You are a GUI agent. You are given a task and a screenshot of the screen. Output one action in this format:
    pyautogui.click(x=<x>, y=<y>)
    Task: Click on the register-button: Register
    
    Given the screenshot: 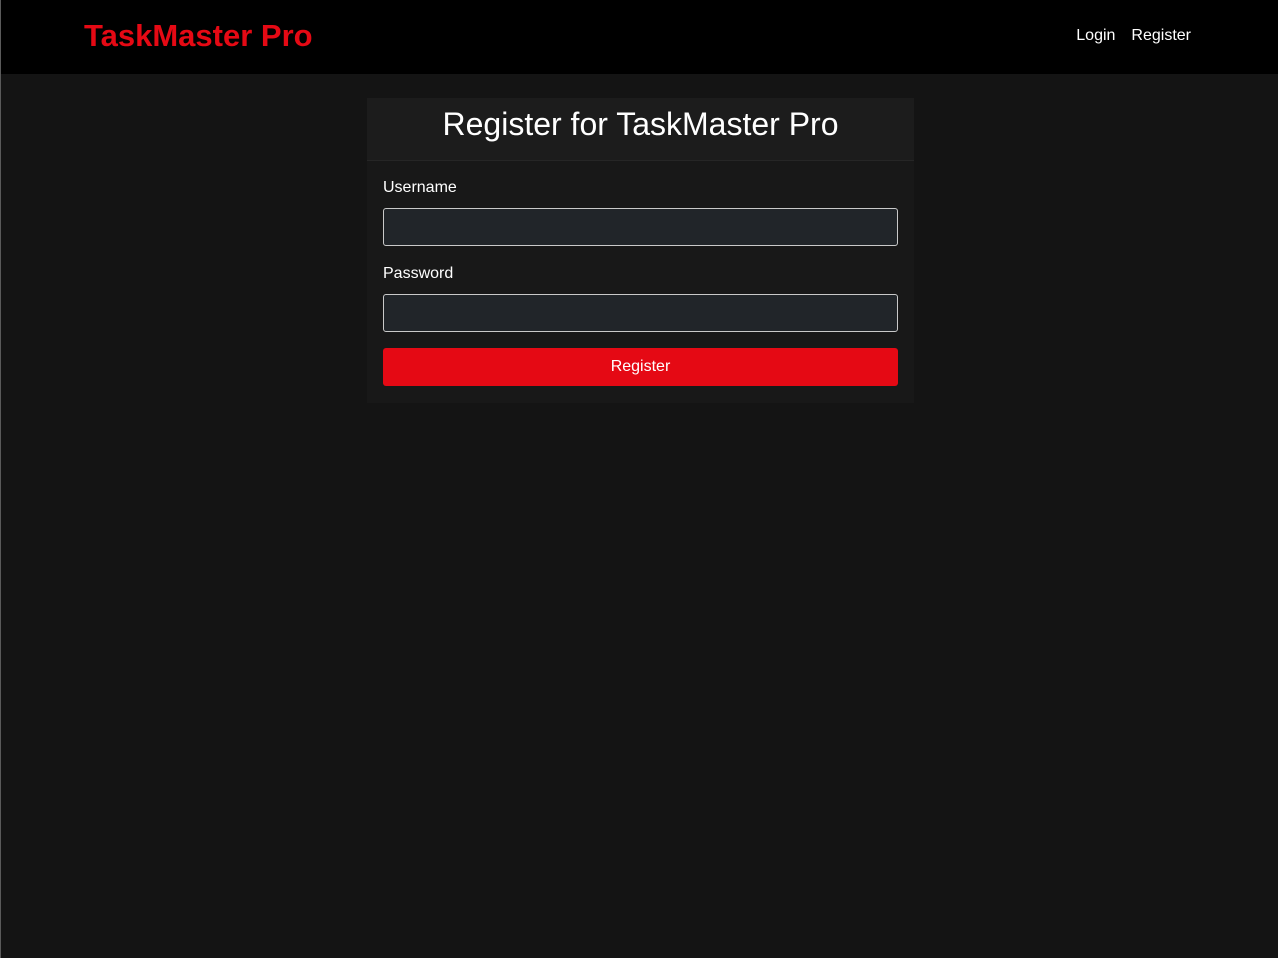 What is the action you would take?
    pyautogui.click(x=640, y=367)
    